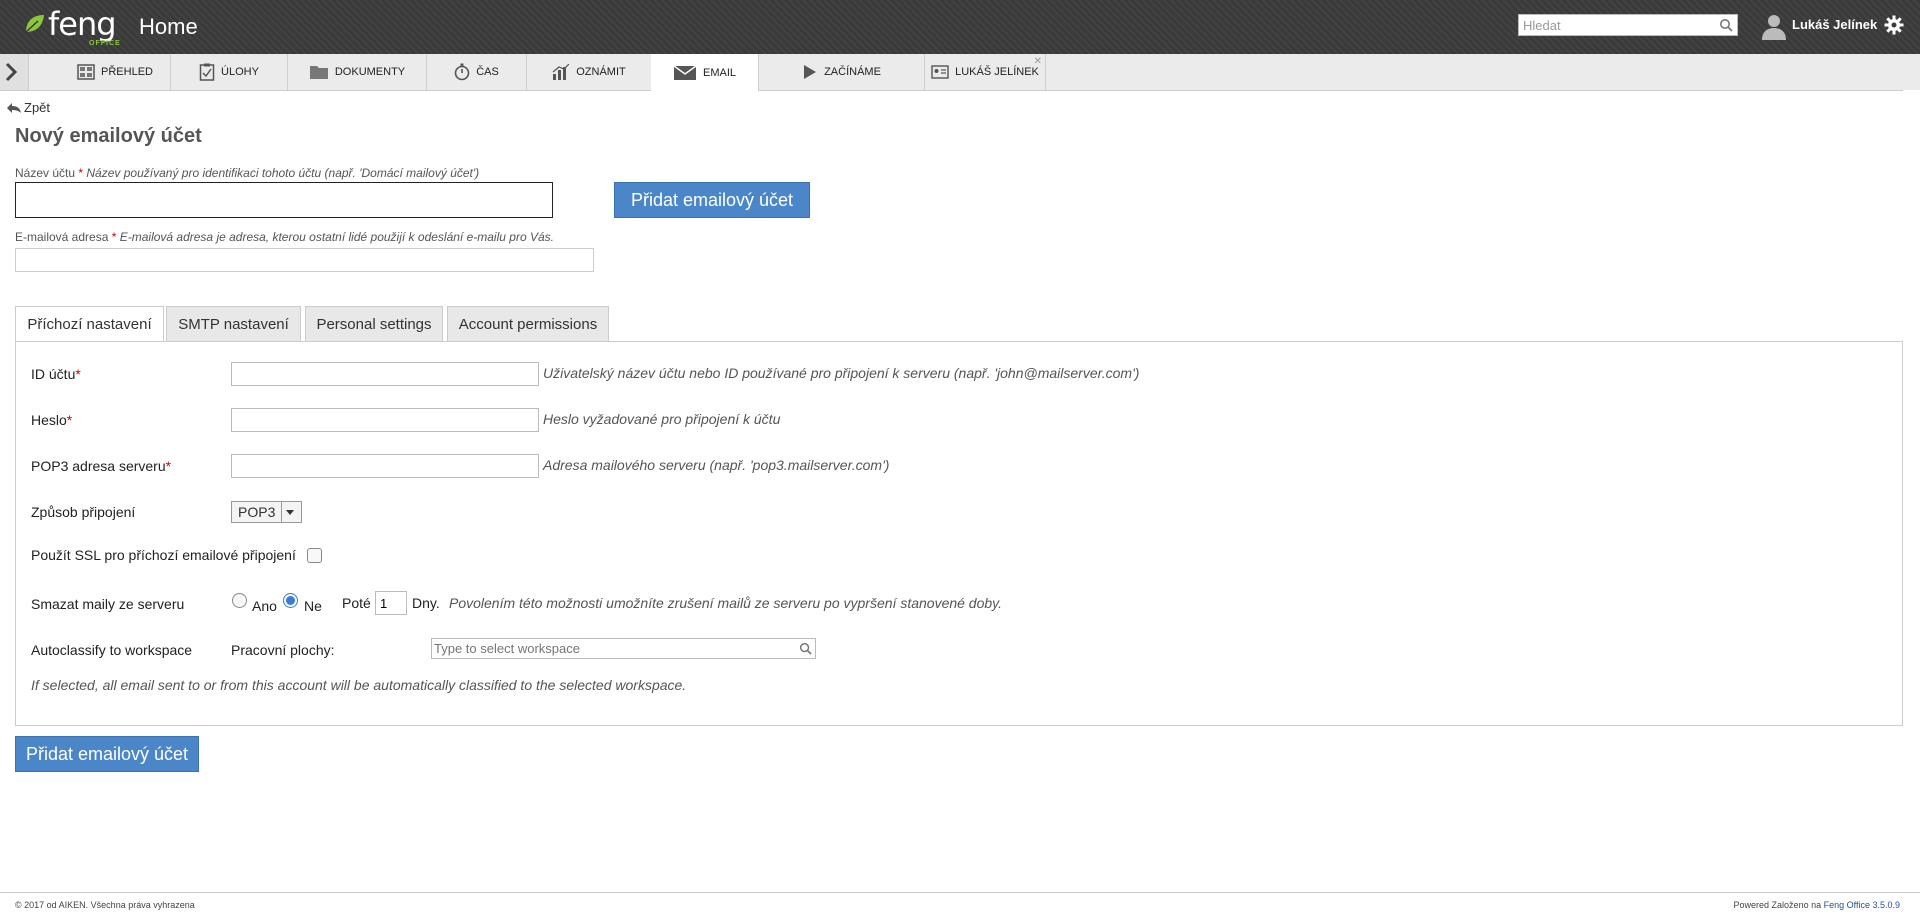 The image size is (1920, 915). Describe the element at coordinates (283, 650) in the screenshot. I see `workspace-label: Pracovní plochy:` at that location.